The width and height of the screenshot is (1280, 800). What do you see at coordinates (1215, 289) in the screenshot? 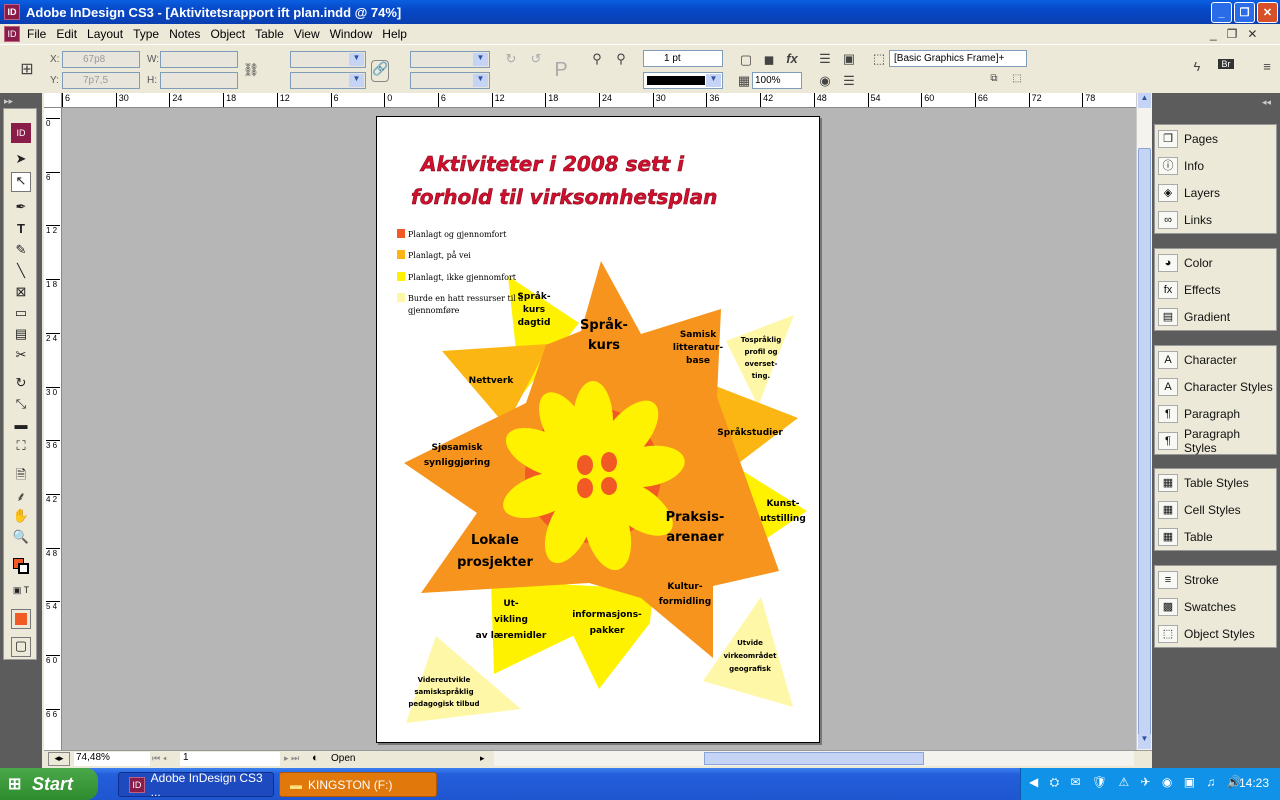
I see `panel-effects: fx Effects` at bounding box center [1215, 289].